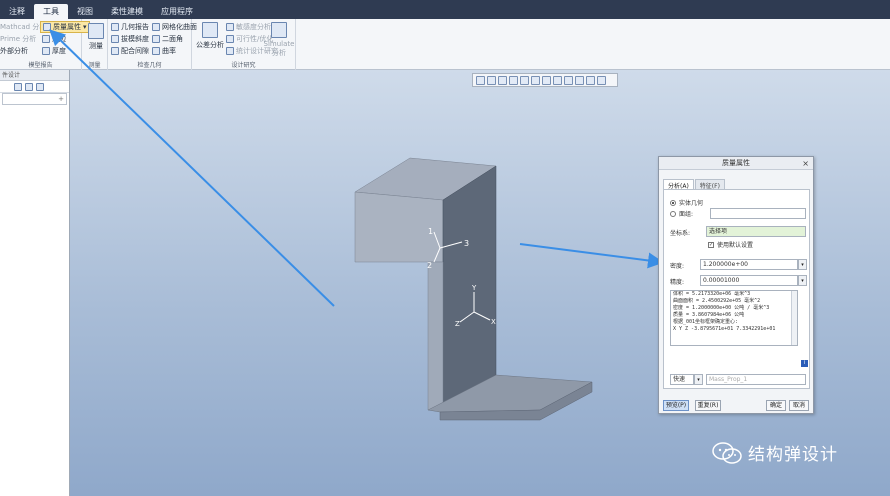  I want to click on density-dropdown: ▾, so click(802, 264).